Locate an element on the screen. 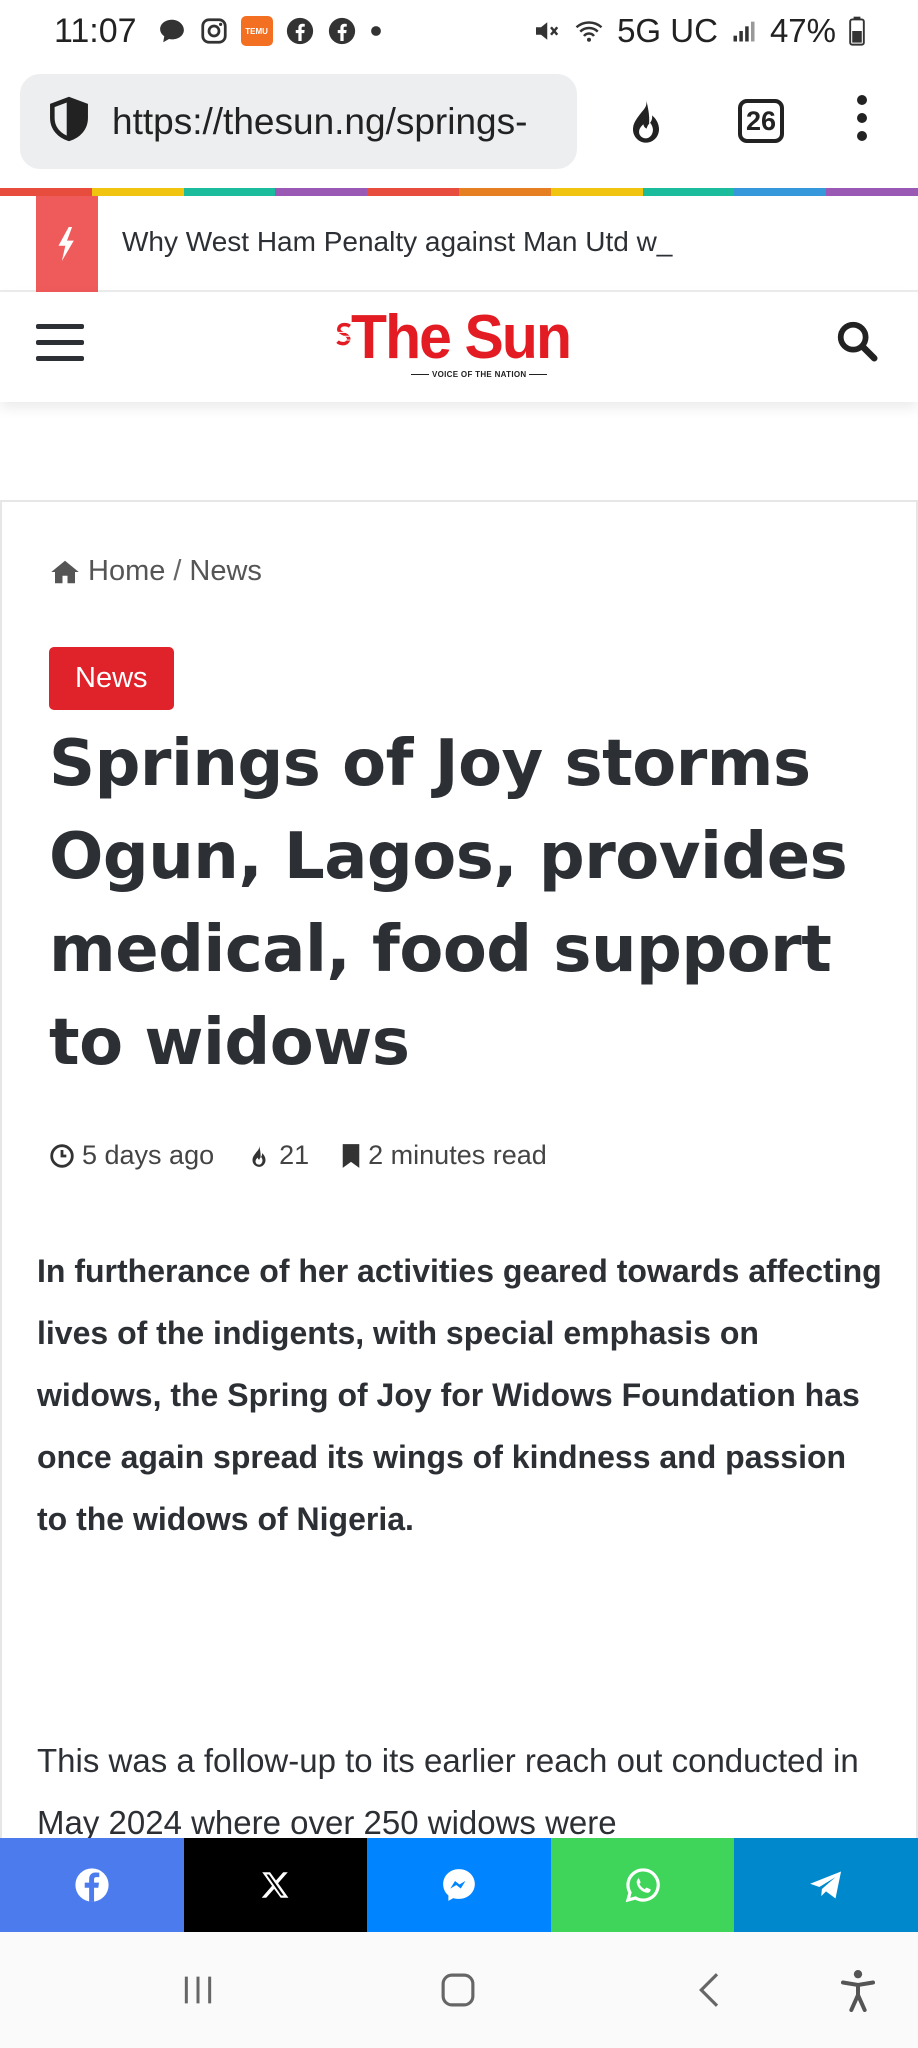 This screenshot has width=918, height=2048. breadcrumb: Home / News is located at coordinates (156, 571).